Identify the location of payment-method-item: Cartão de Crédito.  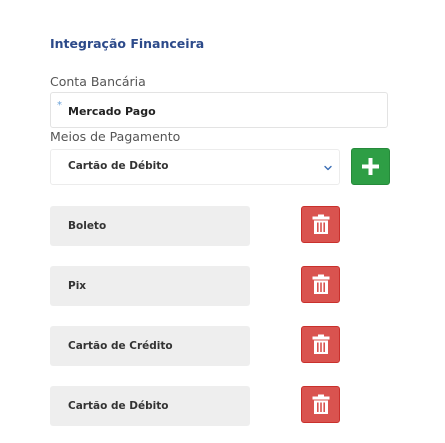
(150, 346).